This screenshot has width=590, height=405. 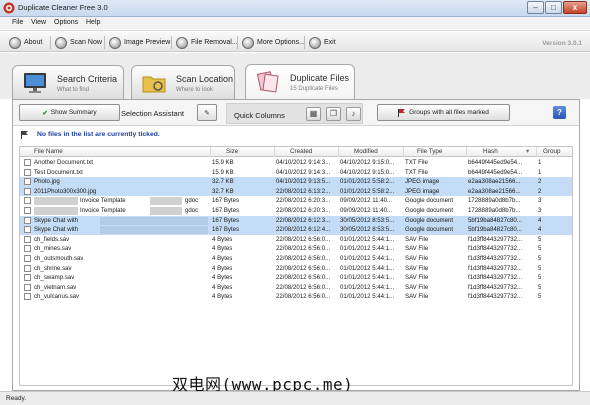 I want to click on grid-columns-button: ▦, so click(x=313, y=114).